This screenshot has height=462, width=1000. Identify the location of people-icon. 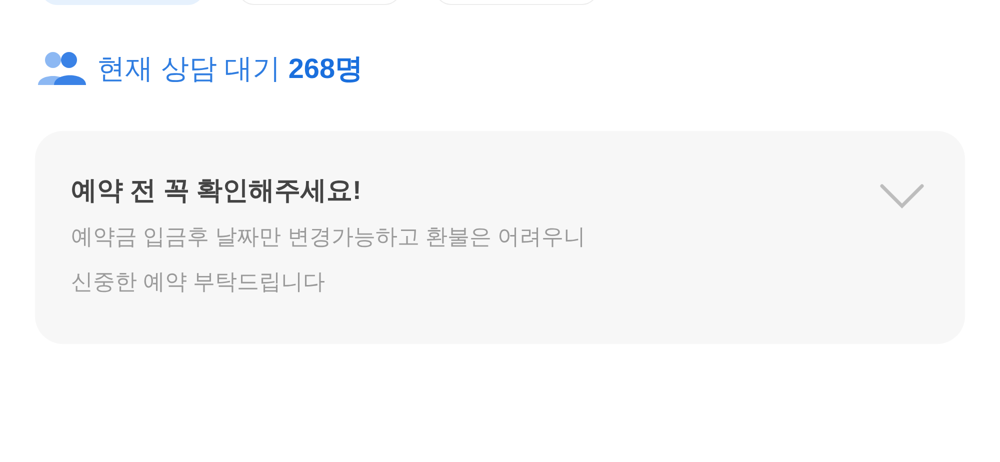
(62, 69).